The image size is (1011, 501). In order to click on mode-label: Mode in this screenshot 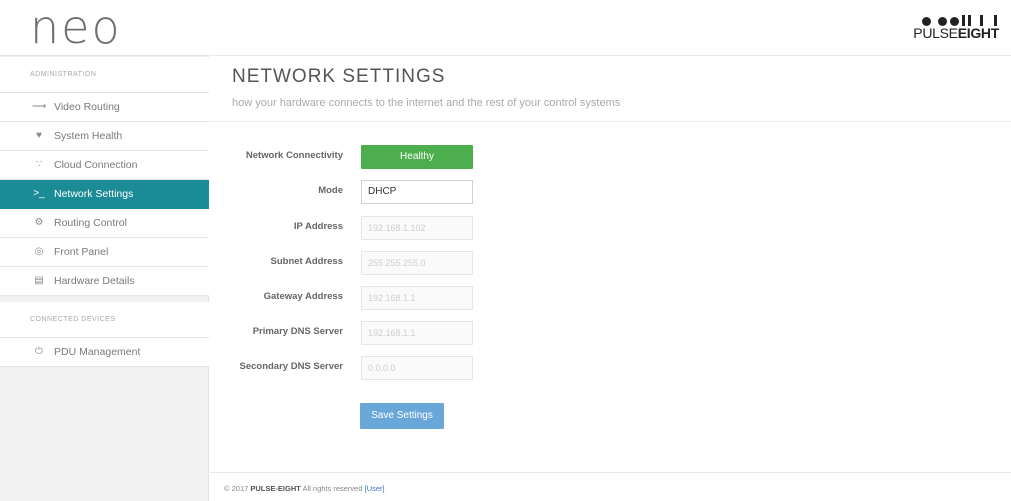, I will do `click(330, 190)`.